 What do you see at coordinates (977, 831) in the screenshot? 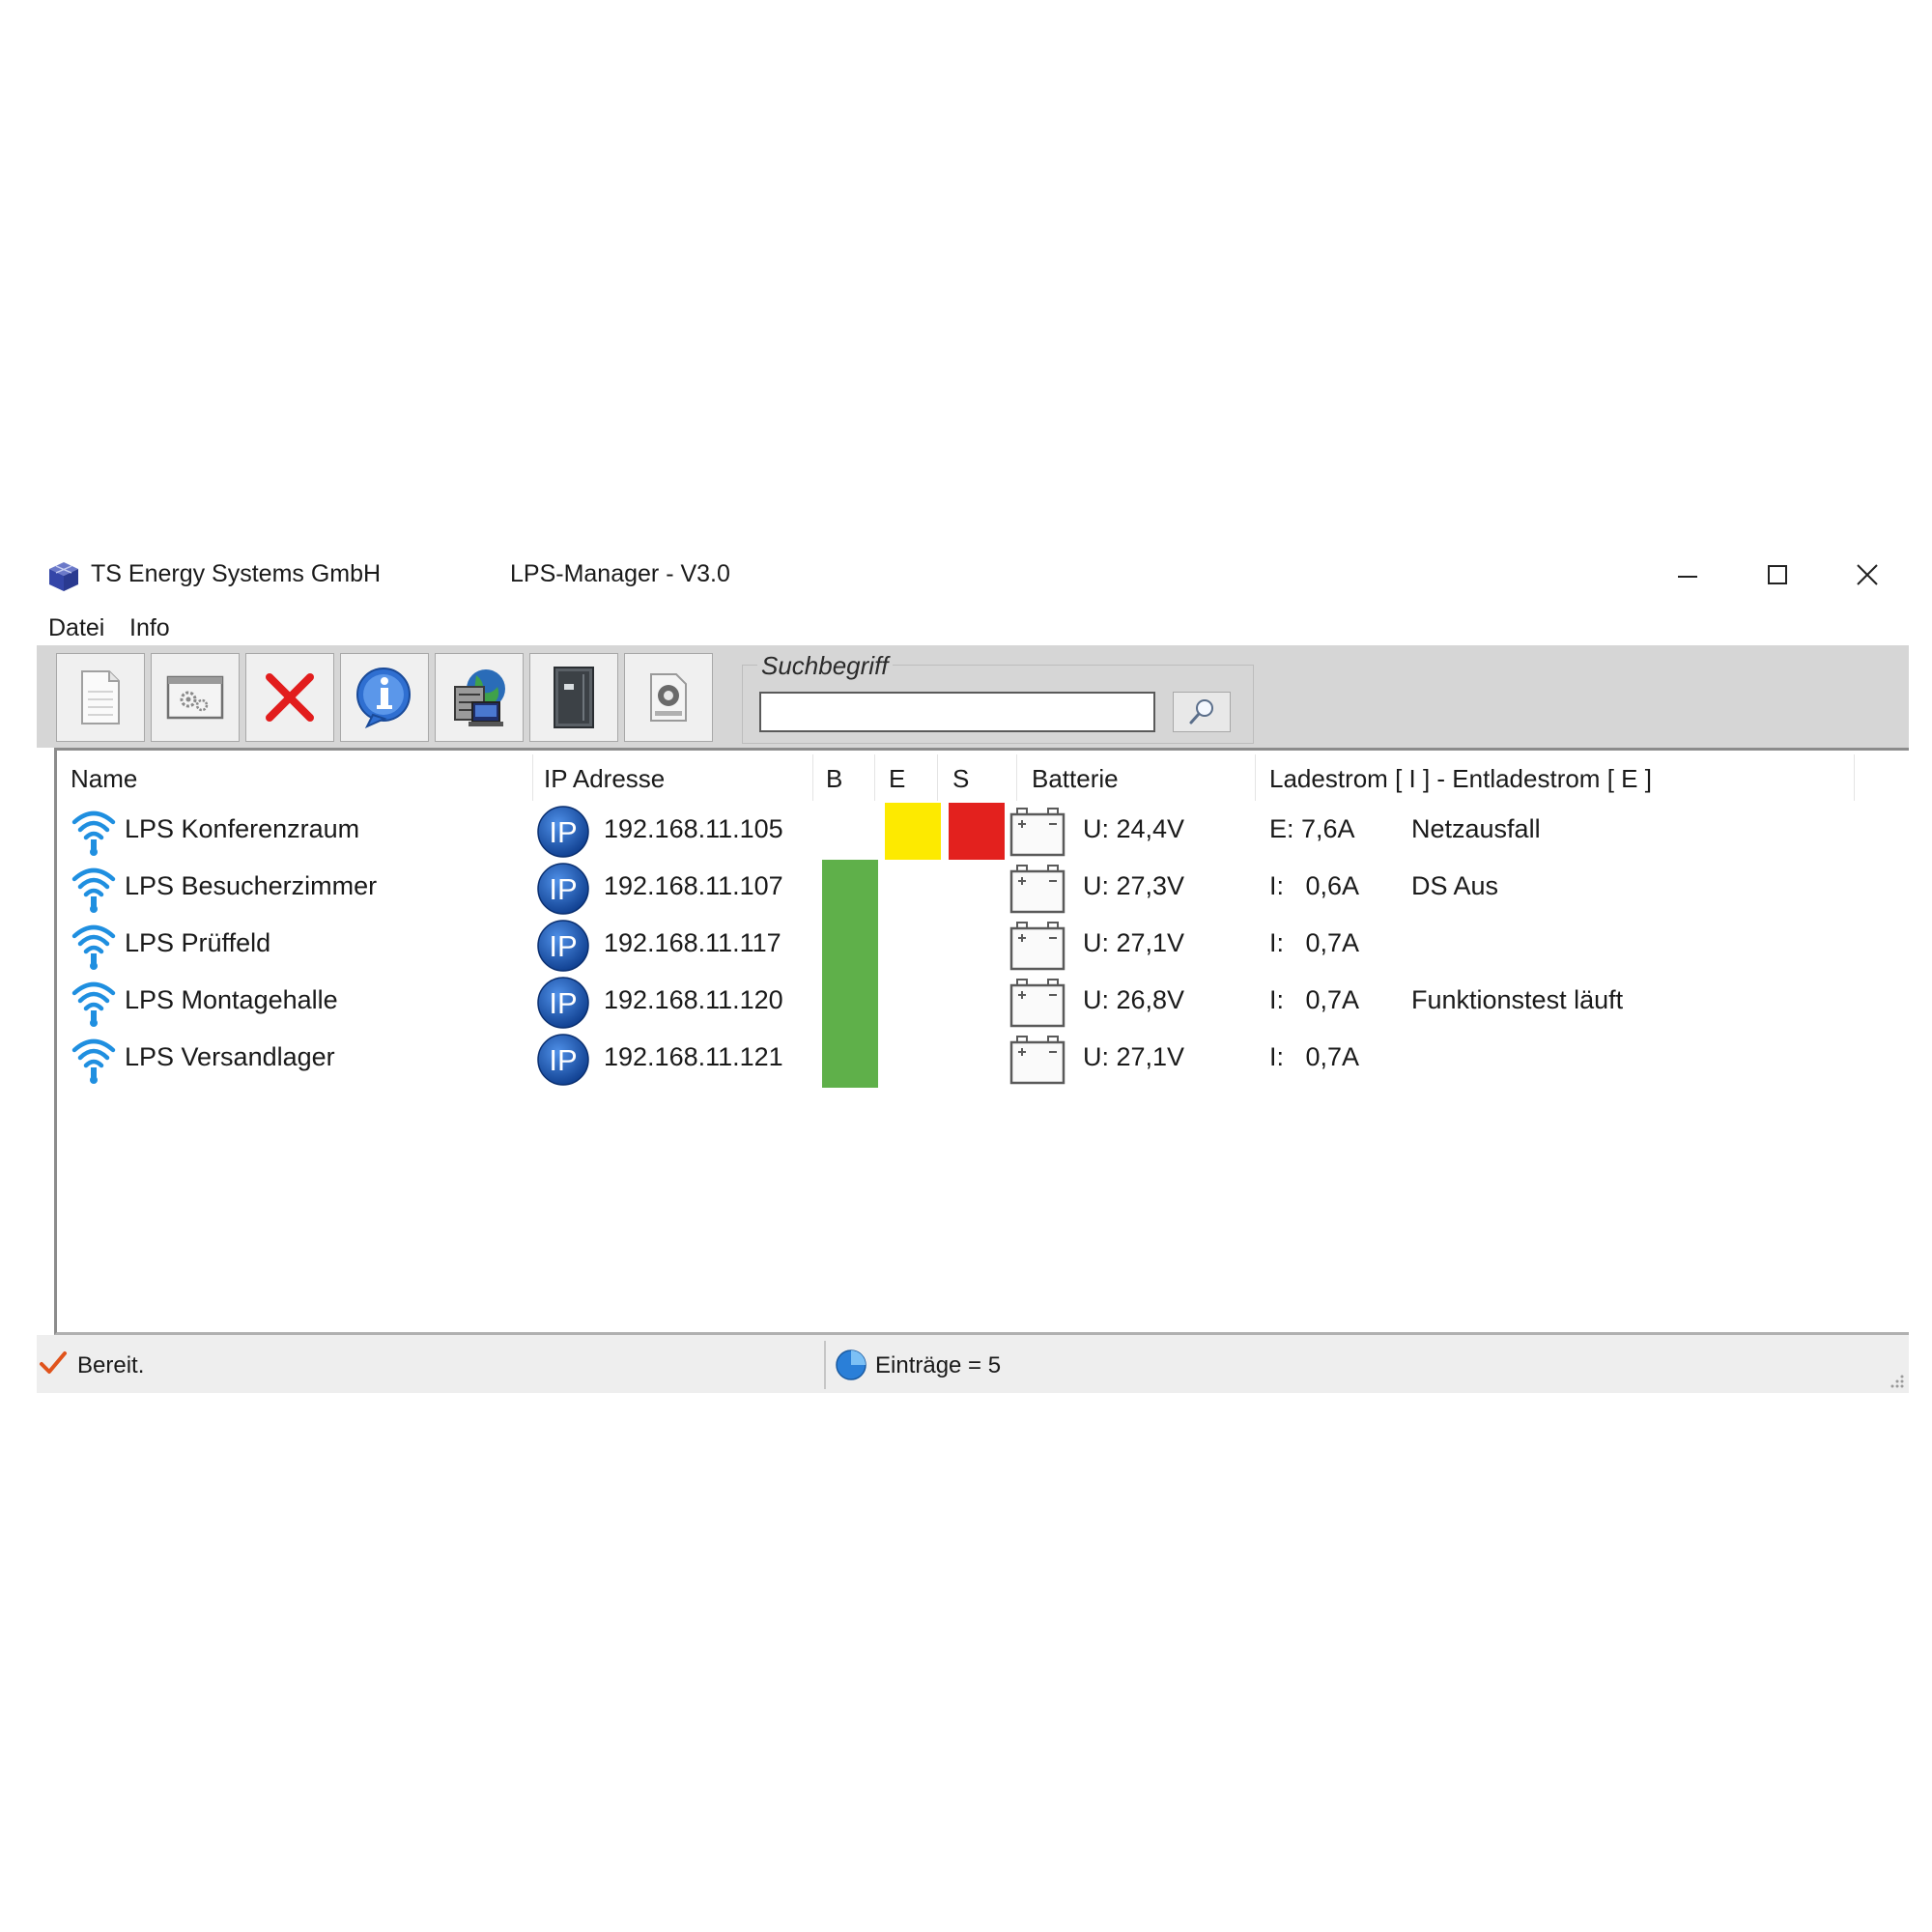
I see `indicator-s` at bounding box center [977, 831].